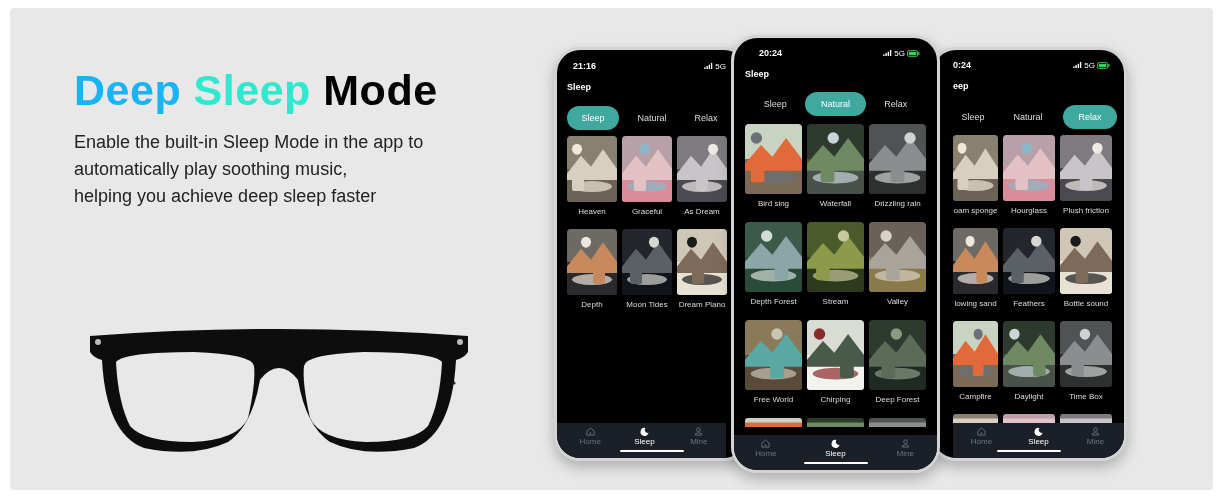 Image resolution: width=1223 pixels, height=498 pixels. I want to click on track-title: Heaven, so click(592, 212).